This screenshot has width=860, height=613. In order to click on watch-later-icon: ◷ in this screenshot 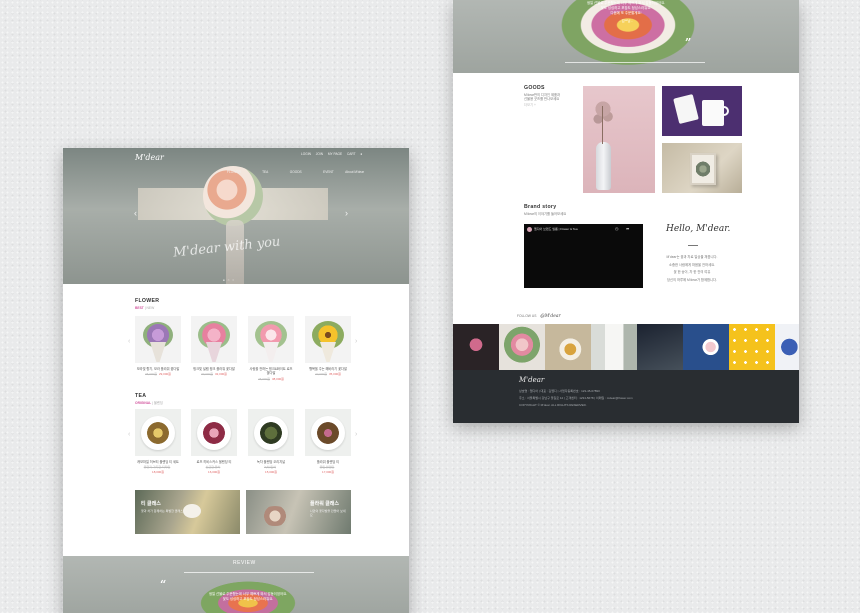, I will do `click(617, 228)`.